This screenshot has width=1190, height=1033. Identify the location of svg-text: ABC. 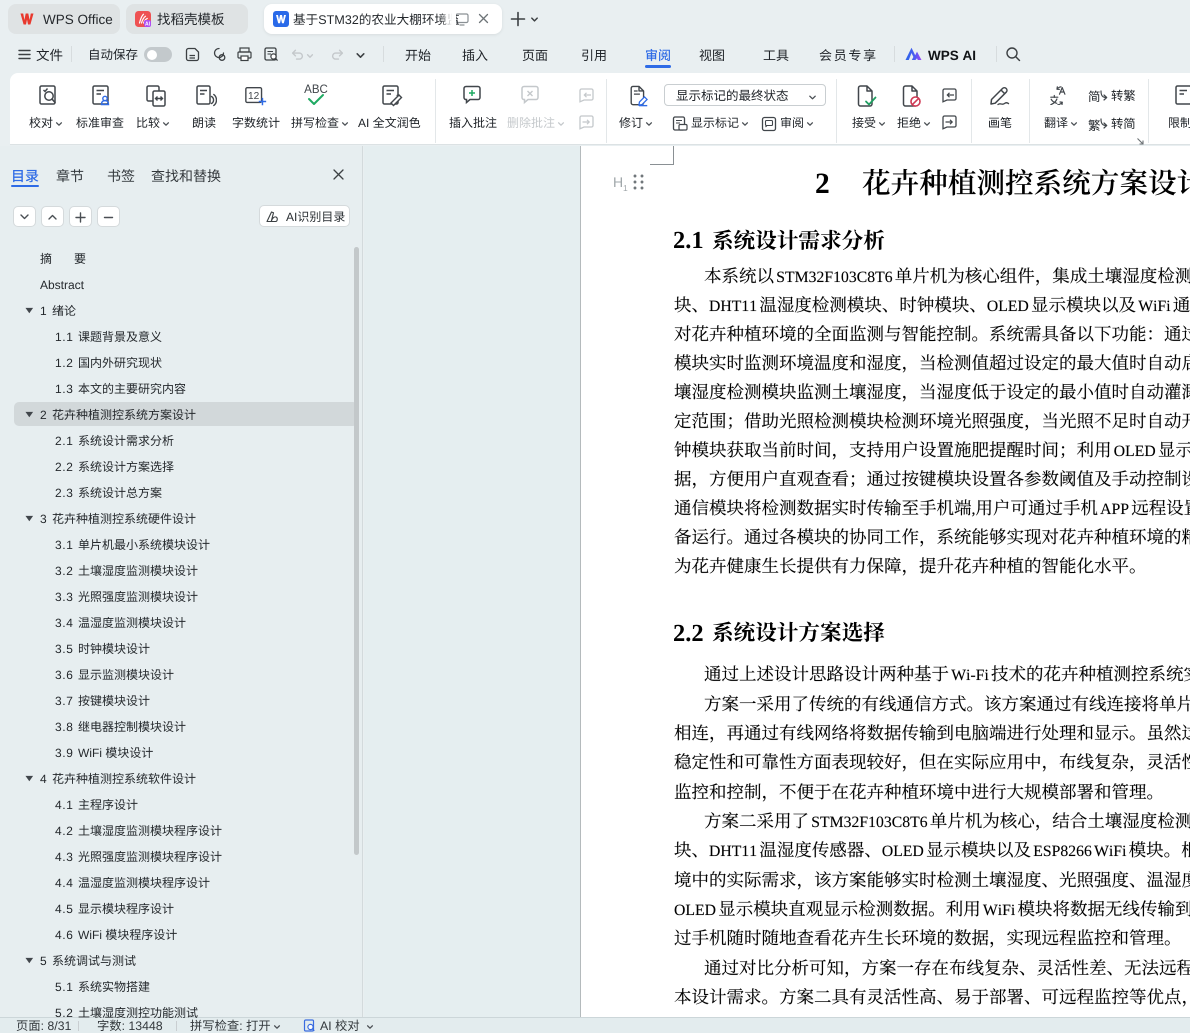
(316, 90).